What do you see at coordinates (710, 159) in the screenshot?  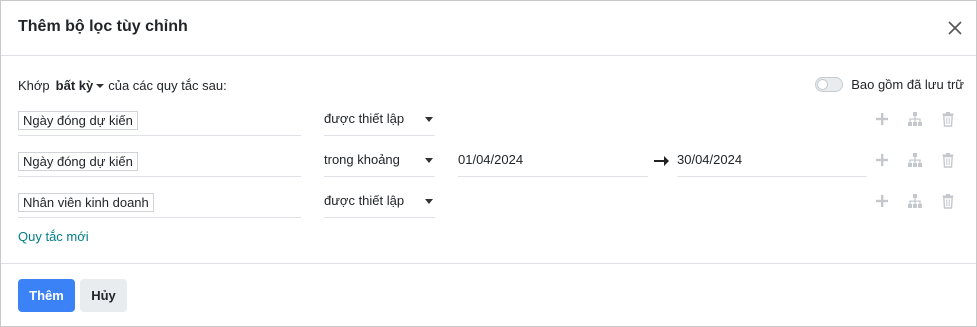 I see `date-to-value: 30/04/2024` at bounding box center [710, 159].